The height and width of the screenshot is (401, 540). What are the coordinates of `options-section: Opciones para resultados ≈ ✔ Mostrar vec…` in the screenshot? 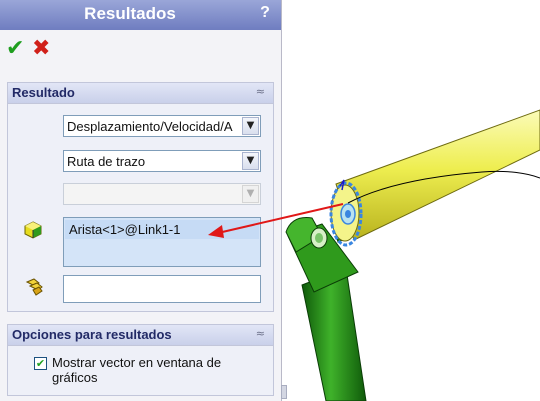 It's located at (140, 360).